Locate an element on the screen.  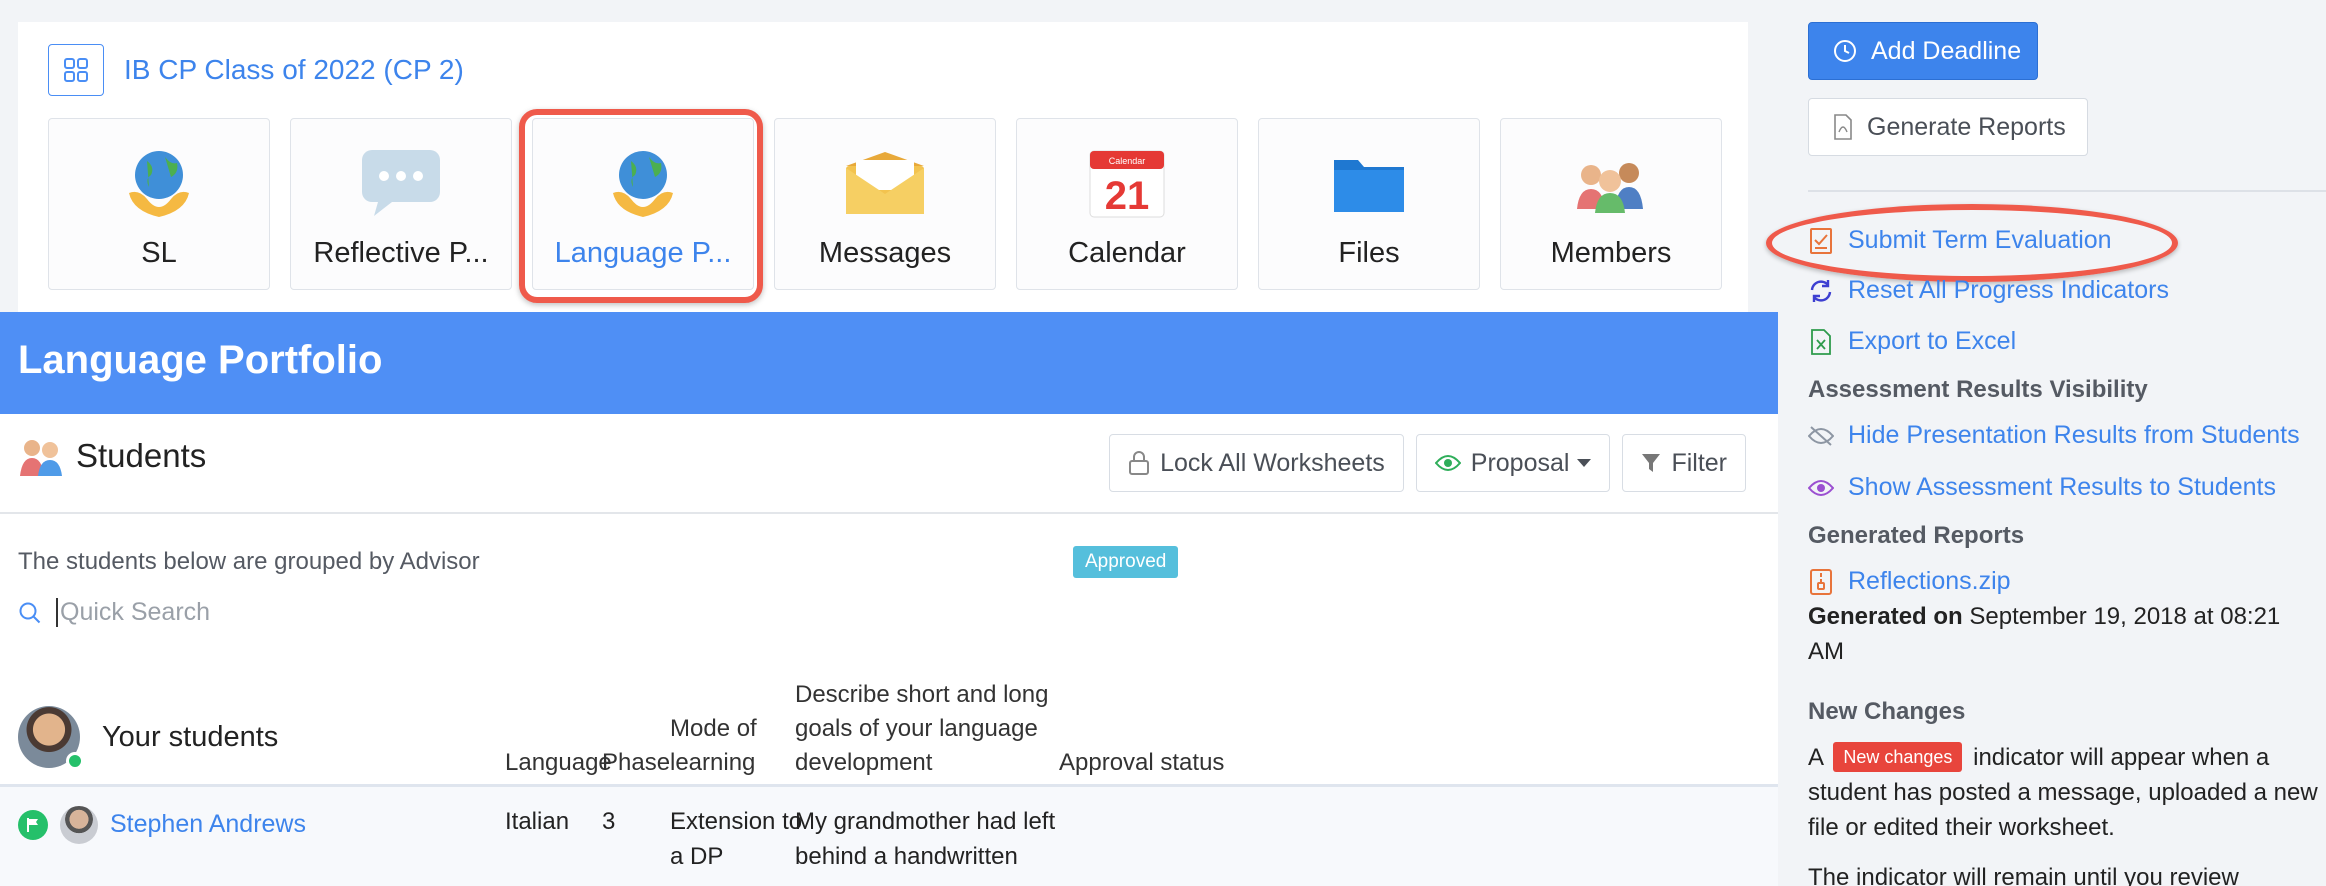
report-file-link: Reflections.zip is located at coordinates (1909, 581).